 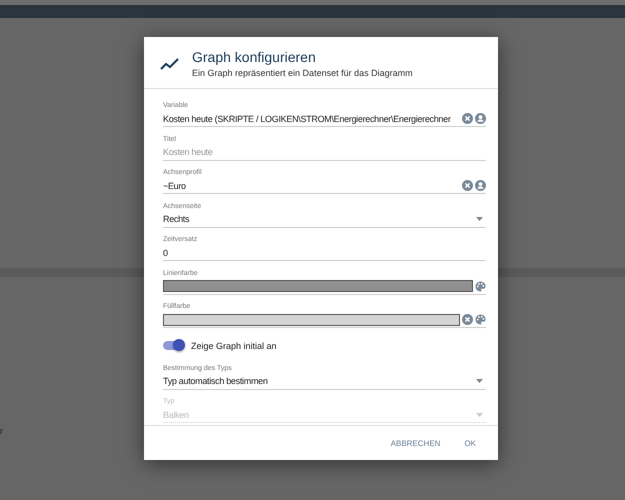 I want to click on line-chart-icon, so click(x=170, y=63).